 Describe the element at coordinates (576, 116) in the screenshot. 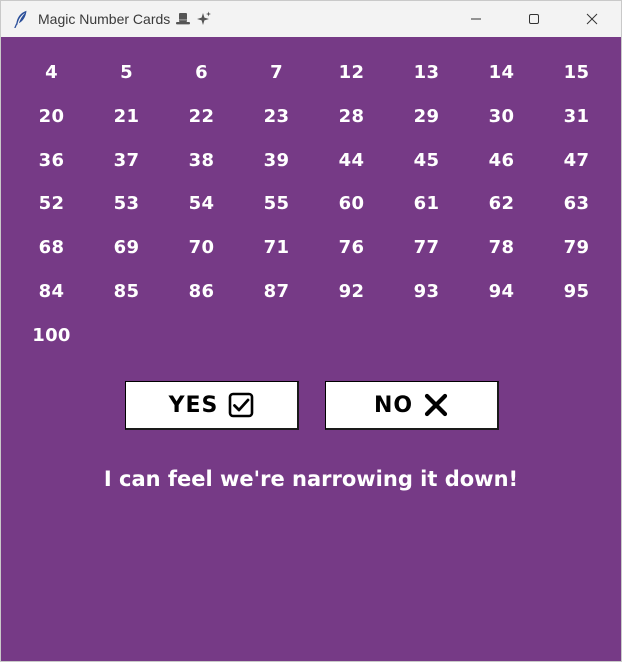

I see `card-number: 31` at that location.